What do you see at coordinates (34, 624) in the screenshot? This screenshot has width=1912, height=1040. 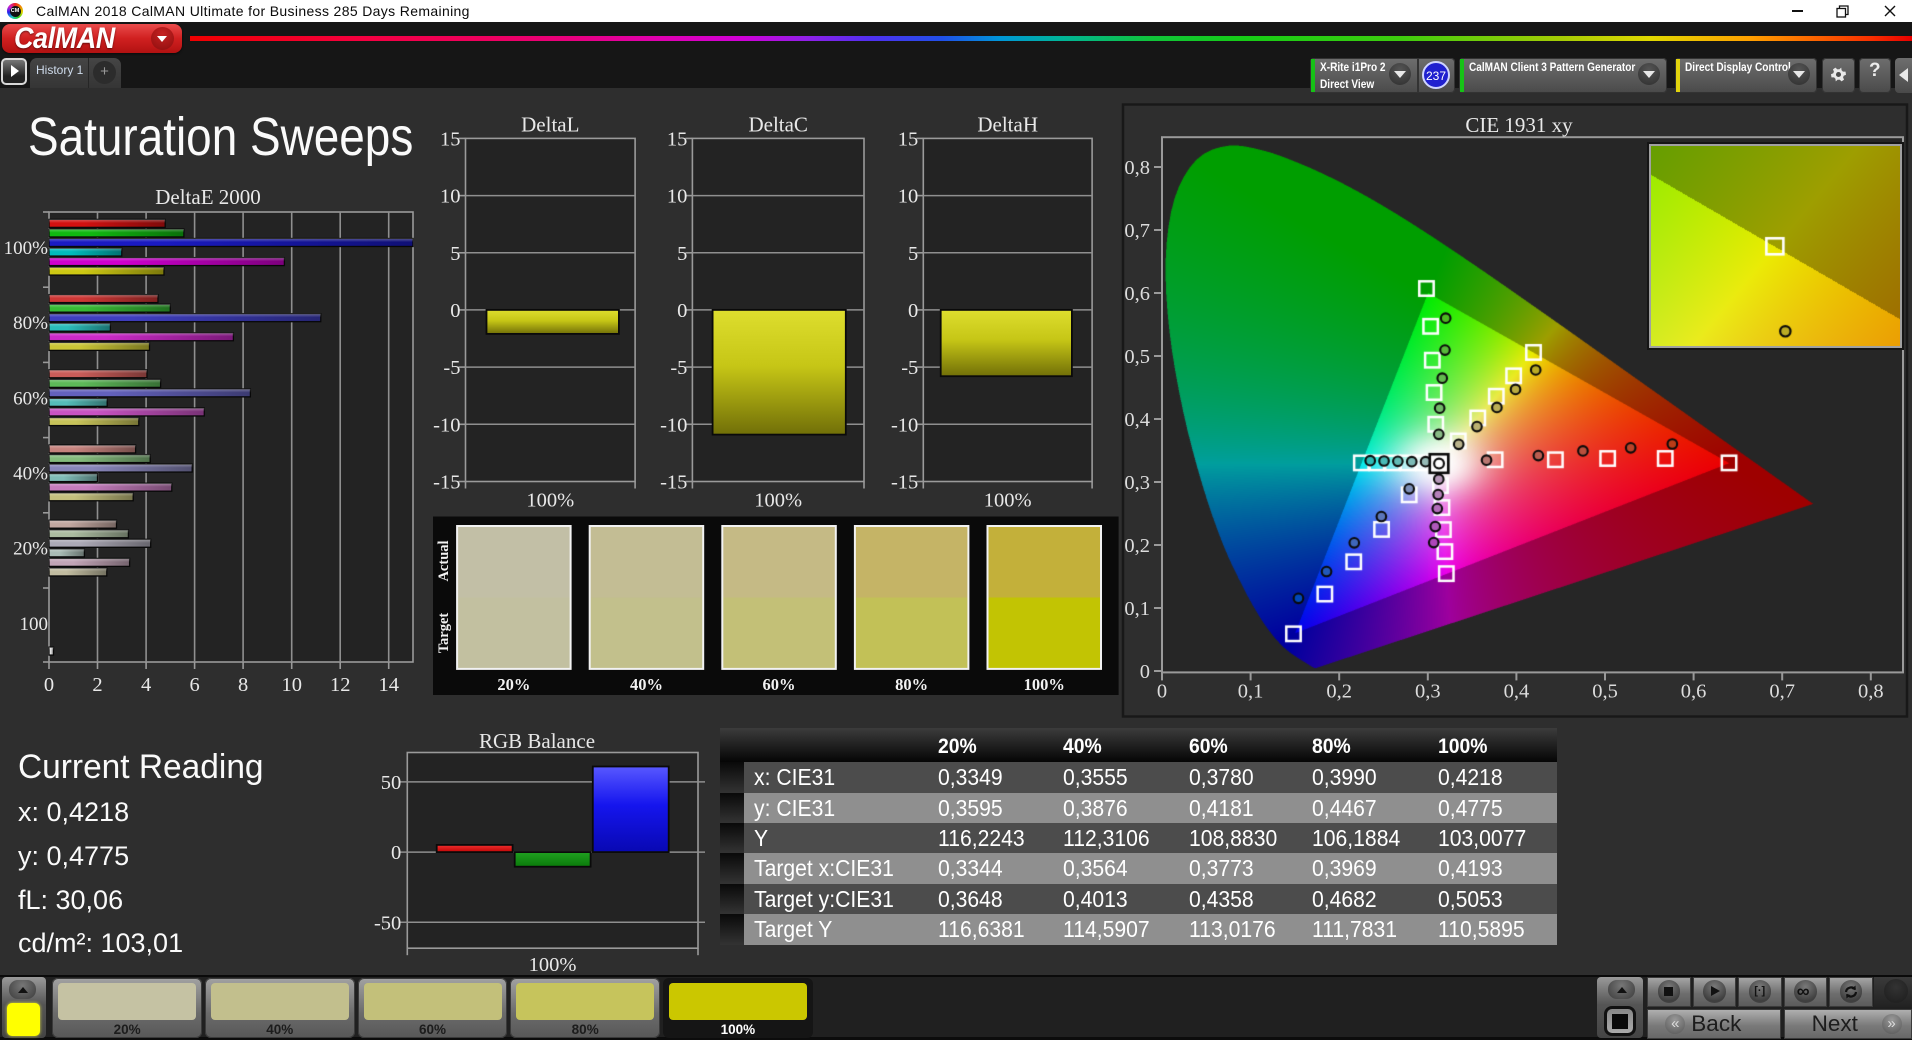 I see `svg-text: 100` at bounding box center [34, 624].